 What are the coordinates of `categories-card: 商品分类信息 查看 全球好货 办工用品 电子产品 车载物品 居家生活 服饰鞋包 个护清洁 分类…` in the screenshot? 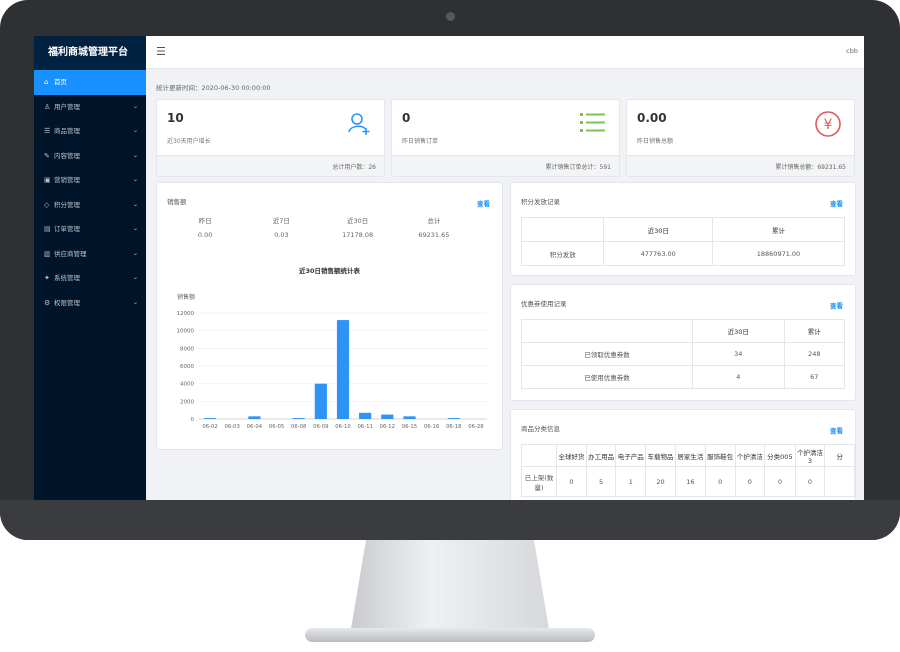 It's located at (683, 454).